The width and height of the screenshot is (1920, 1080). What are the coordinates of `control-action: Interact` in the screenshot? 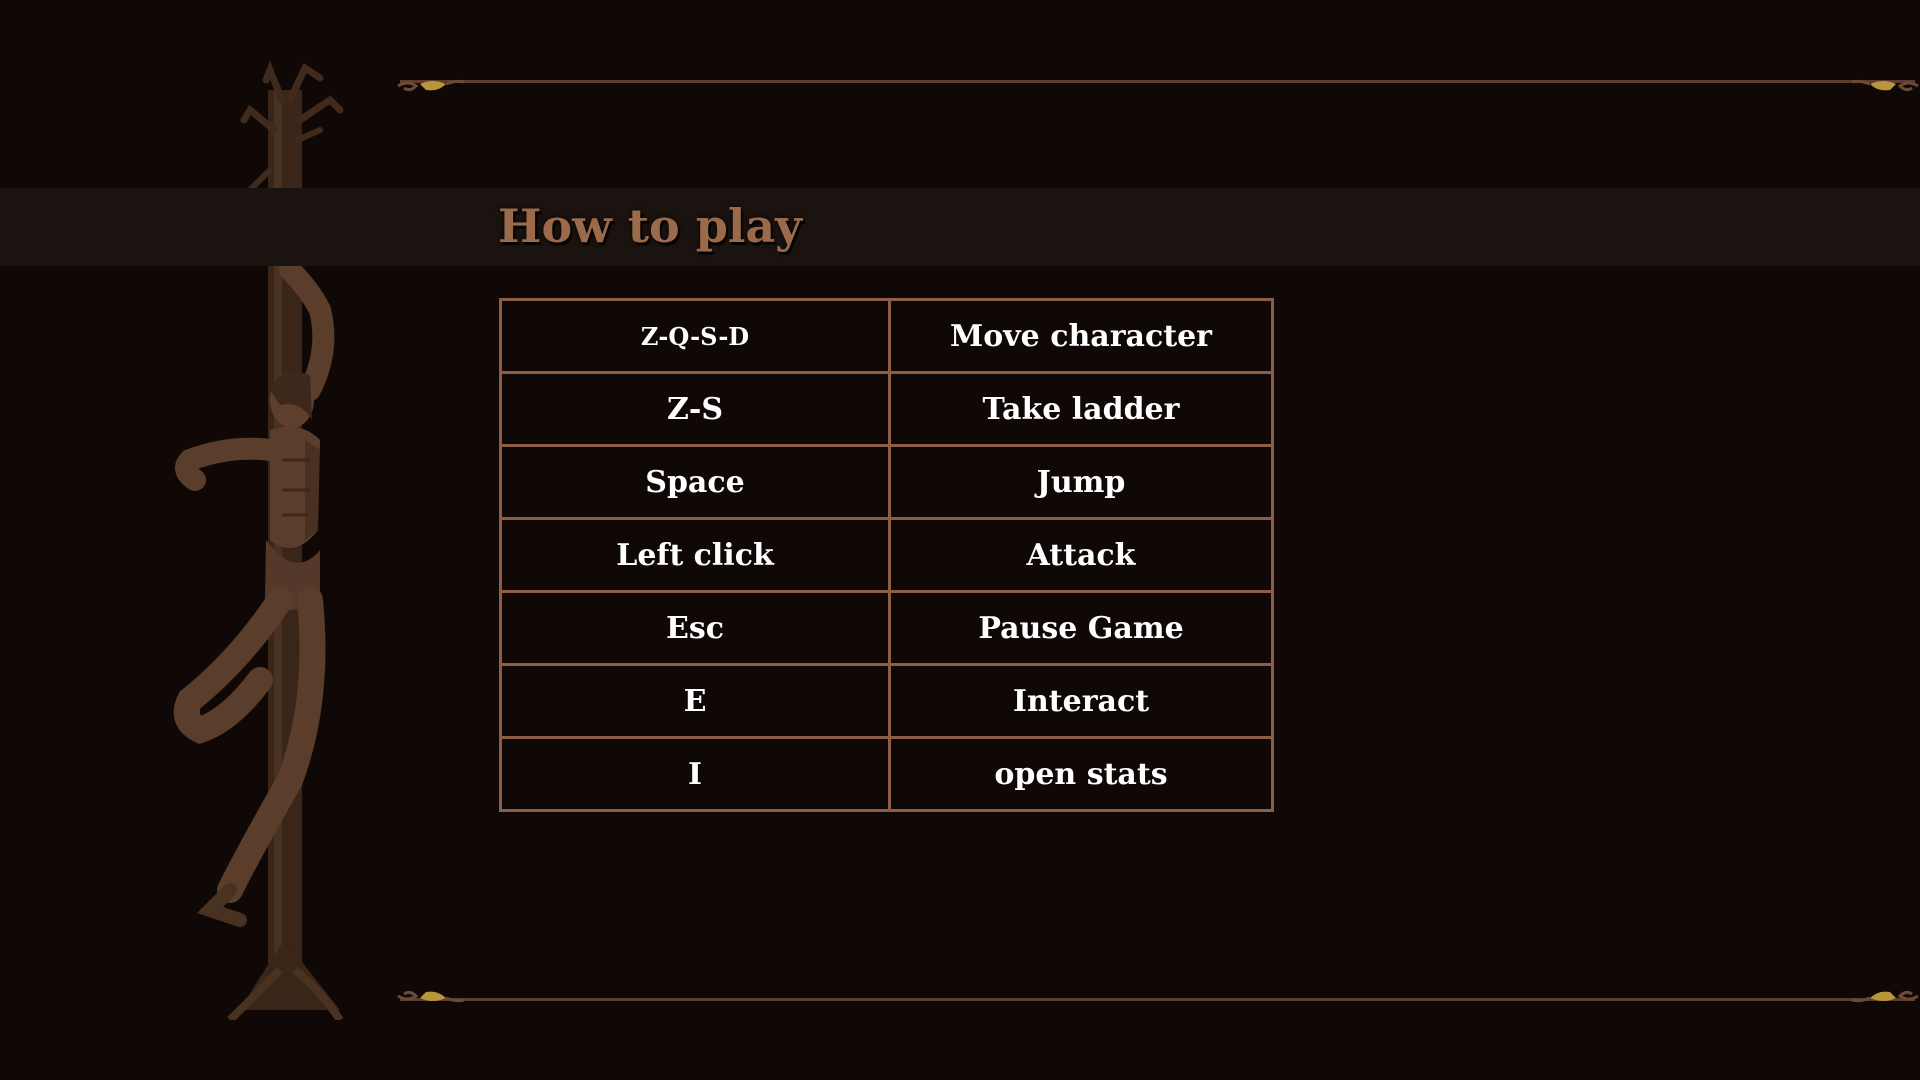 It's located at (1081, 701).